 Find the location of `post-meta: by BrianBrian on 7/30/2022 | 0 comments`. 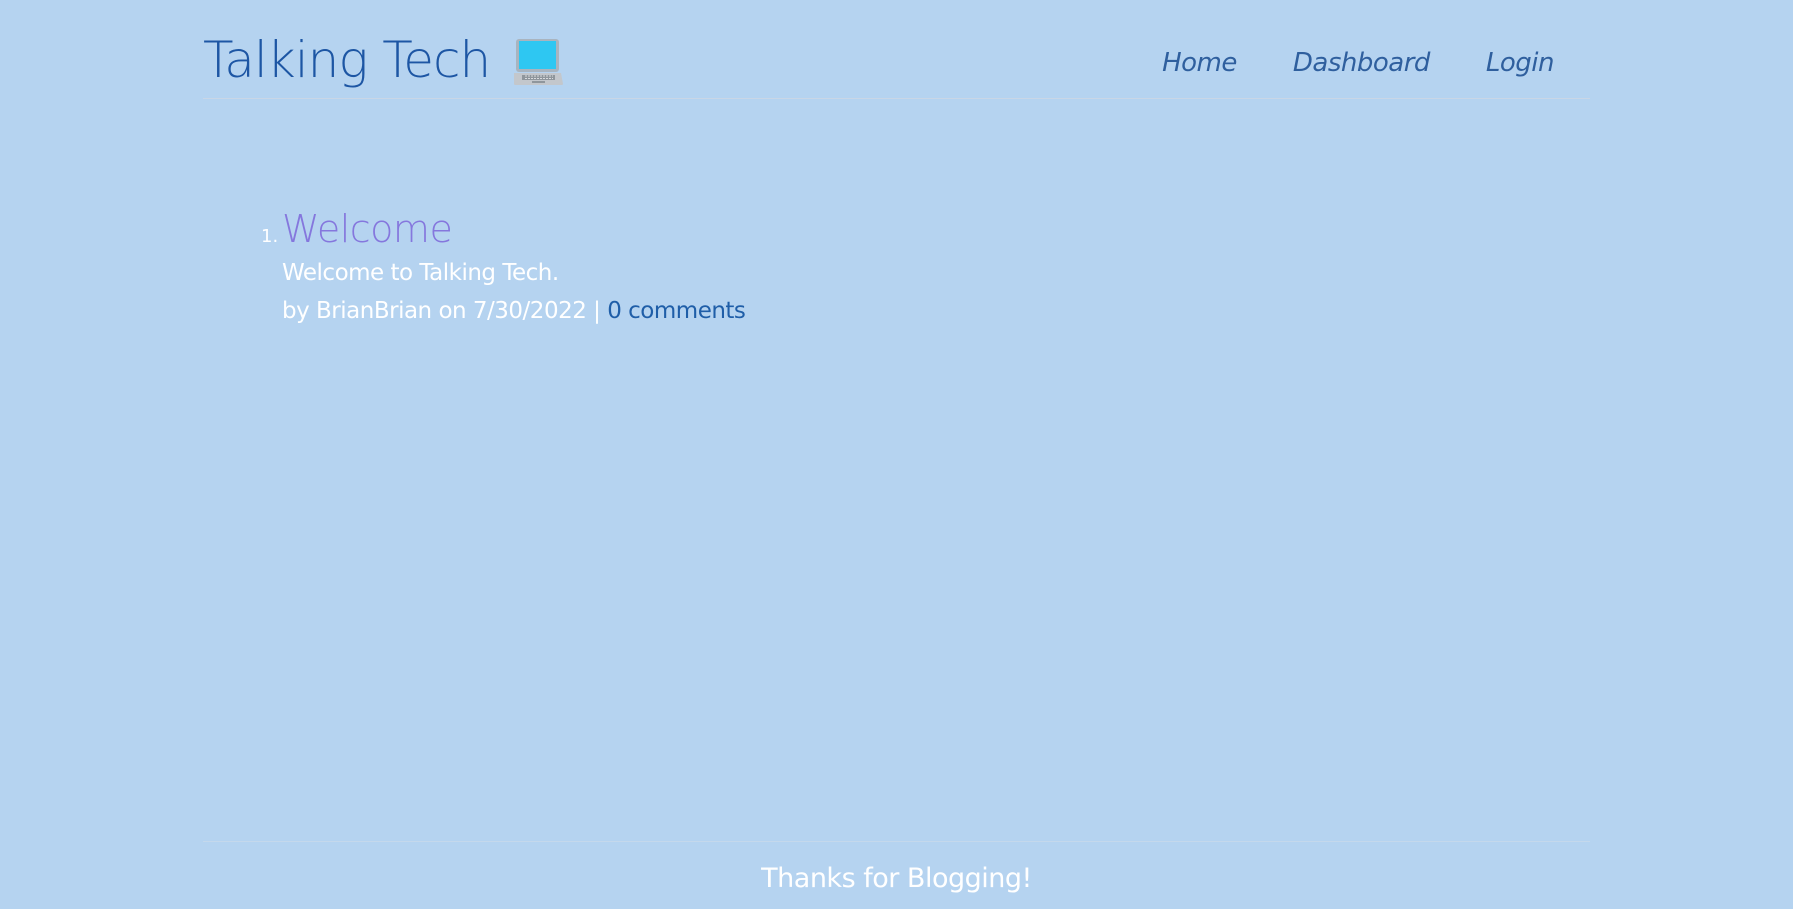

post-meta: by BrianBrian on 7/30/2022 | 0 comments is located at coordinates (514, 311).